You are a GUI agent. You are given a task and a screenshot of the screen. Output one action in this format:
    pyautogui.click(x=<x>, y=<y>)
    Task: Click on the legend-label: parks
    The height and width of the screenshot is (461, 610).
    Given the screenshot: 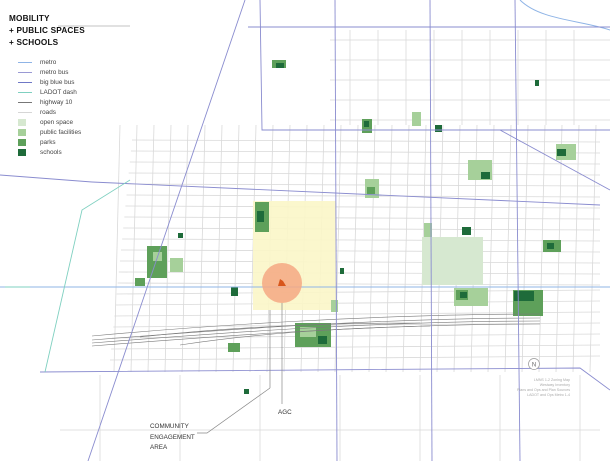 What is the action you would take?
    pyautogui.click(x=48, y=143)
    